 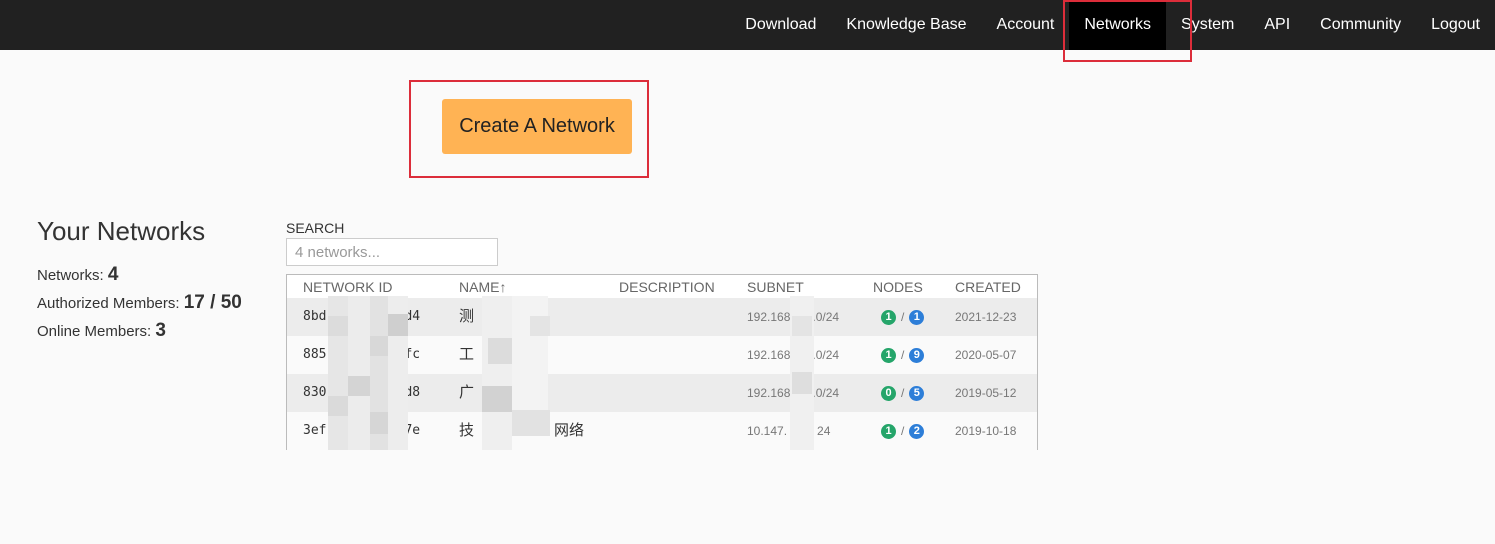 What do you see at coordinates (113, 274) in the screenshot?
I see `networks-count-value: 4` at bounding box center [113, 274].